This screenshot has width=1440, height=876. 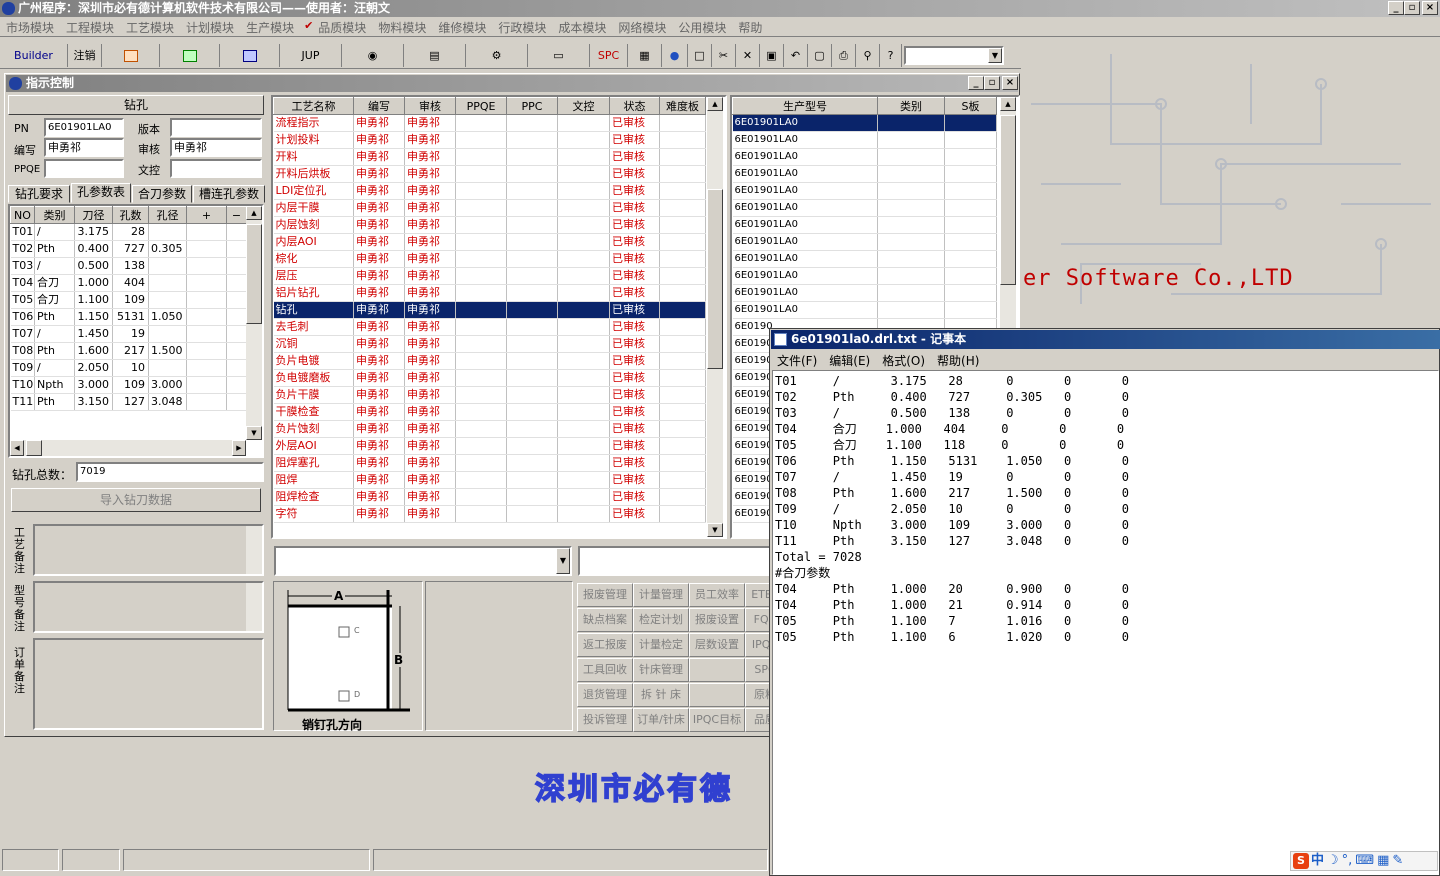 What do you see at coordinates (39, 194) in the screenshot?
I see `tab-0: 钻孔要求` at bounding box center [39, 194].